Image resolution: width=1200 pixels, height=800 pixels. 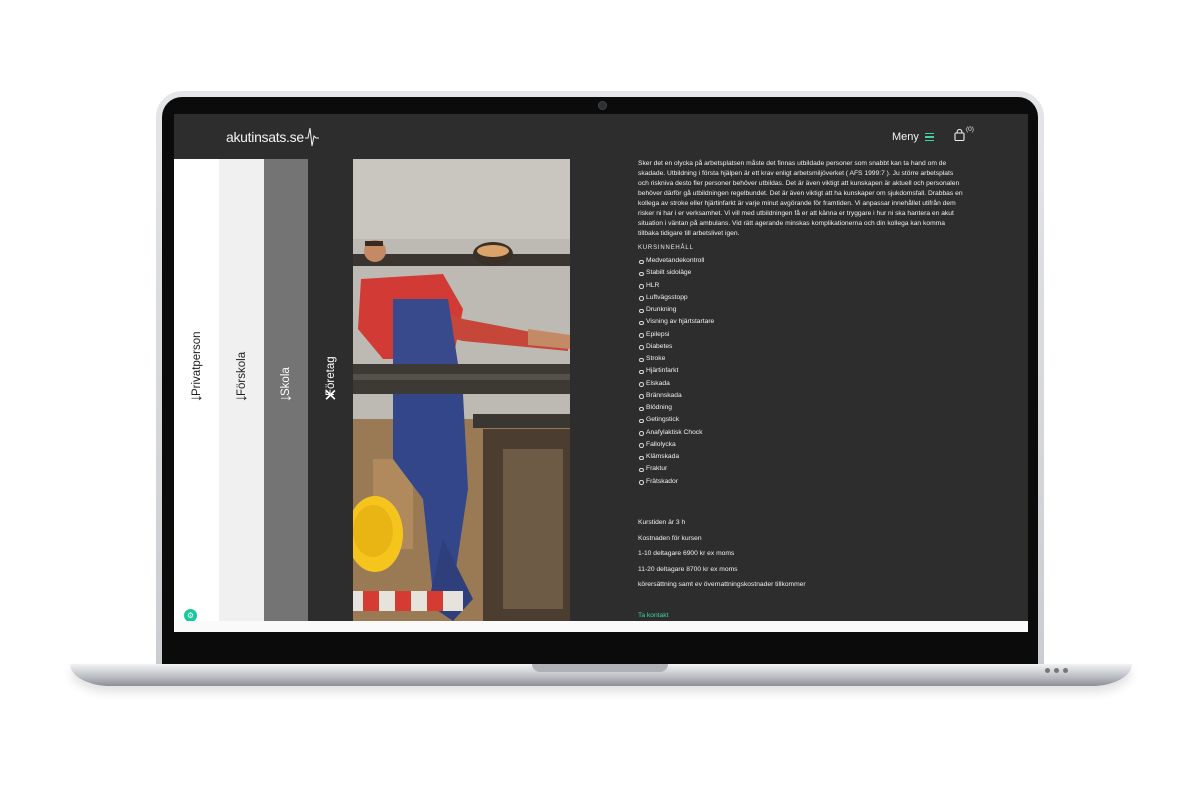 I want to click on list-item: Elskada, so click(x=800, y=384).